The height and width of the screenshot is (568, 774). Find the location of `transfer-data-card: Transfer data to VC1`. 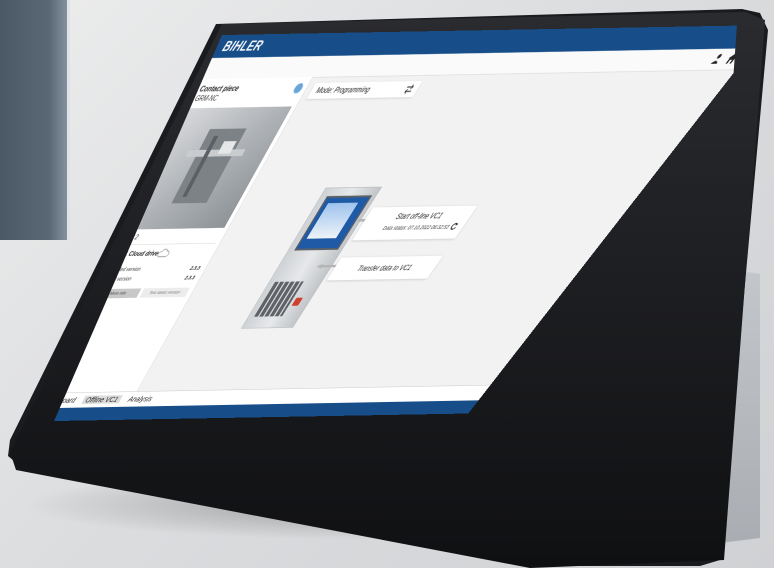

transfer-data-card: Transfer data to VC1 is located at coordinates (385, 268).